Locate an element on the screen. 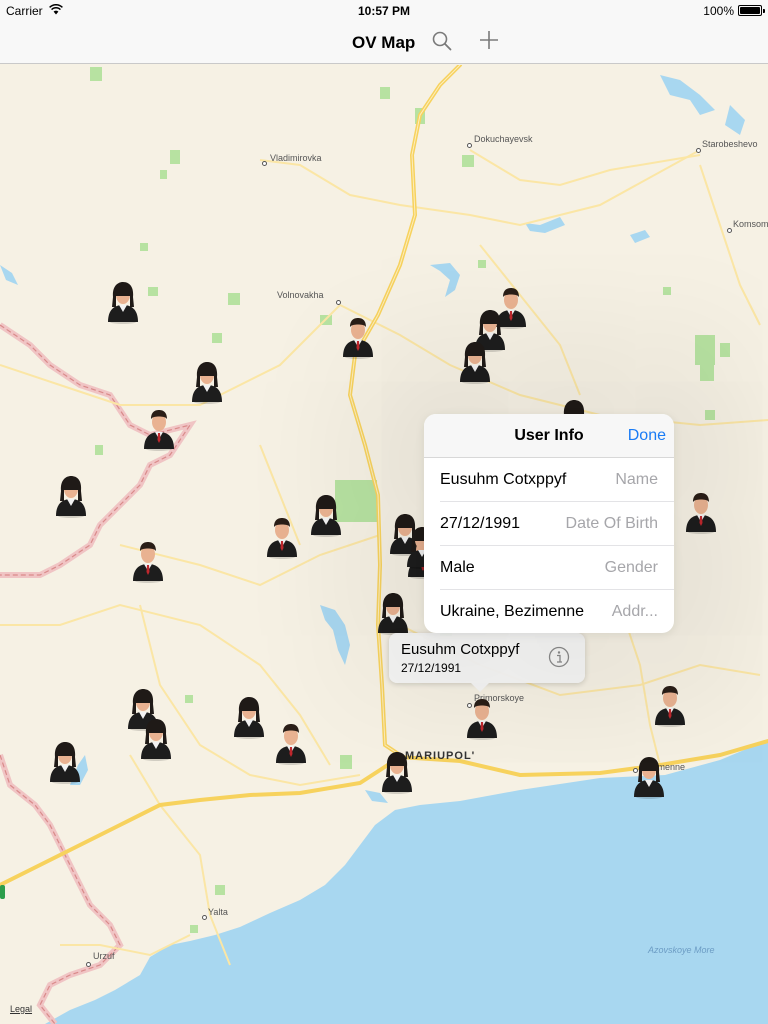  status-time: 10:57 PM is located at coordinates (384, 11).